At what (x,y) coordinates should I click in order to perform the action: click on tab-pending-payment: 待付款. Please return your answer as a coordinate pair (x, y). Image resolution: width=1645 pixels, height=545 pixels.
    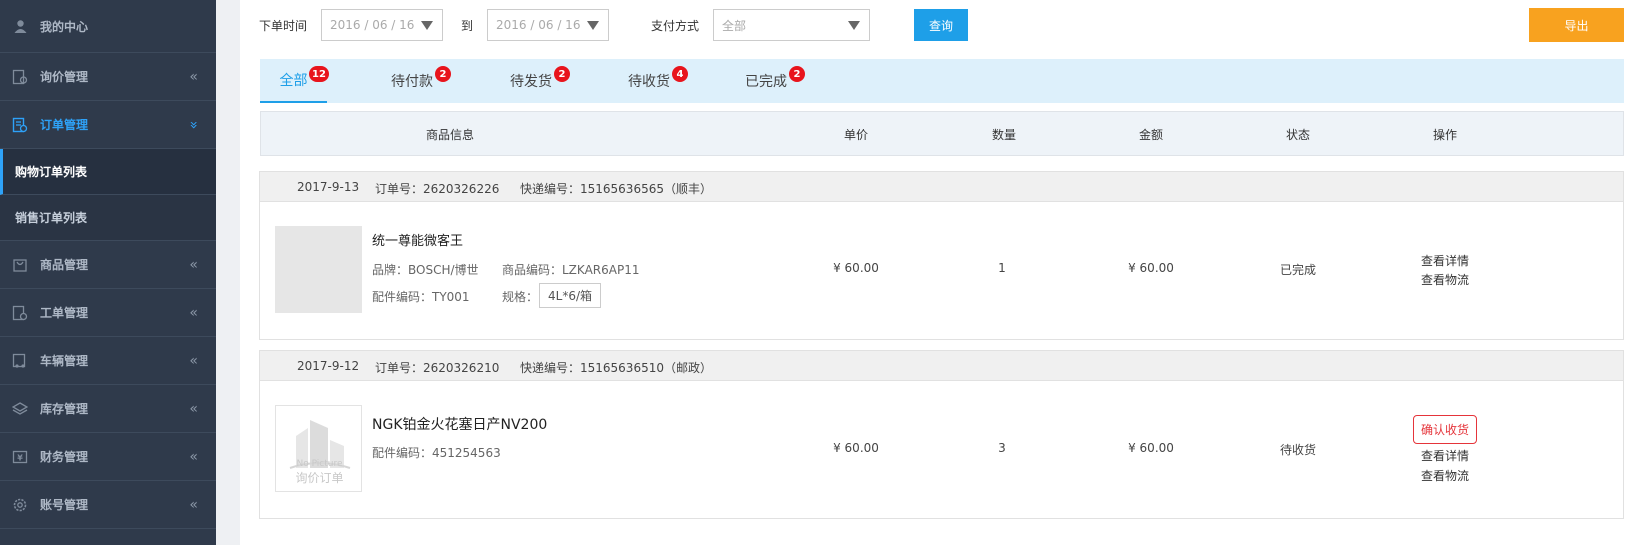
    Looking at the image, I should click on (412, 81).